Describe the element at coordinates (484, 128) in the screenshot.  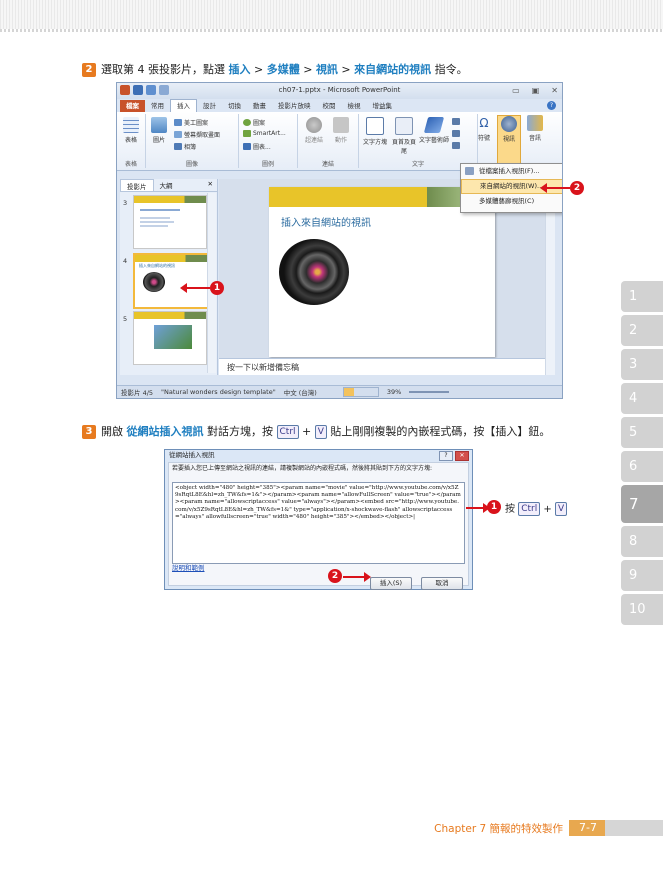
I see `symbol-button: Ω 符號` at that location.